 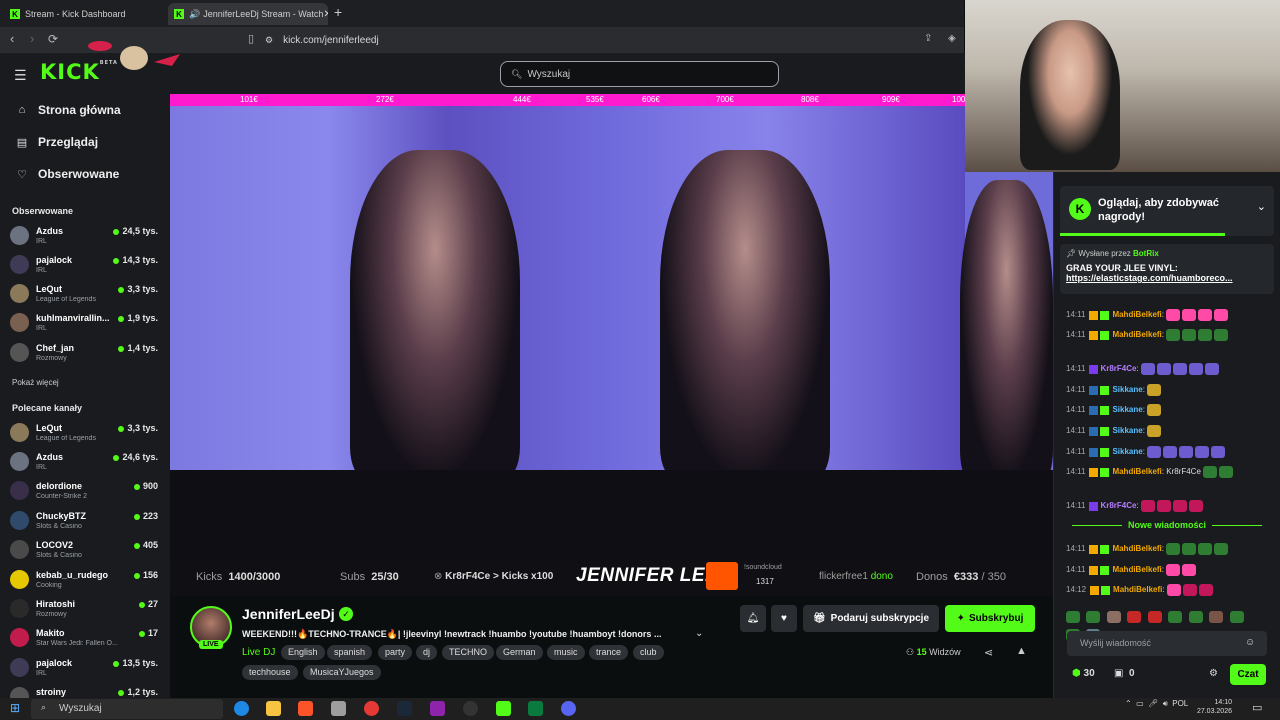 What do you see at coordinates (85, 266) in the screenshot?
I see `sidebar-channel: pajalock IRL 14,3 tys.` at bounding box center [85, 266].